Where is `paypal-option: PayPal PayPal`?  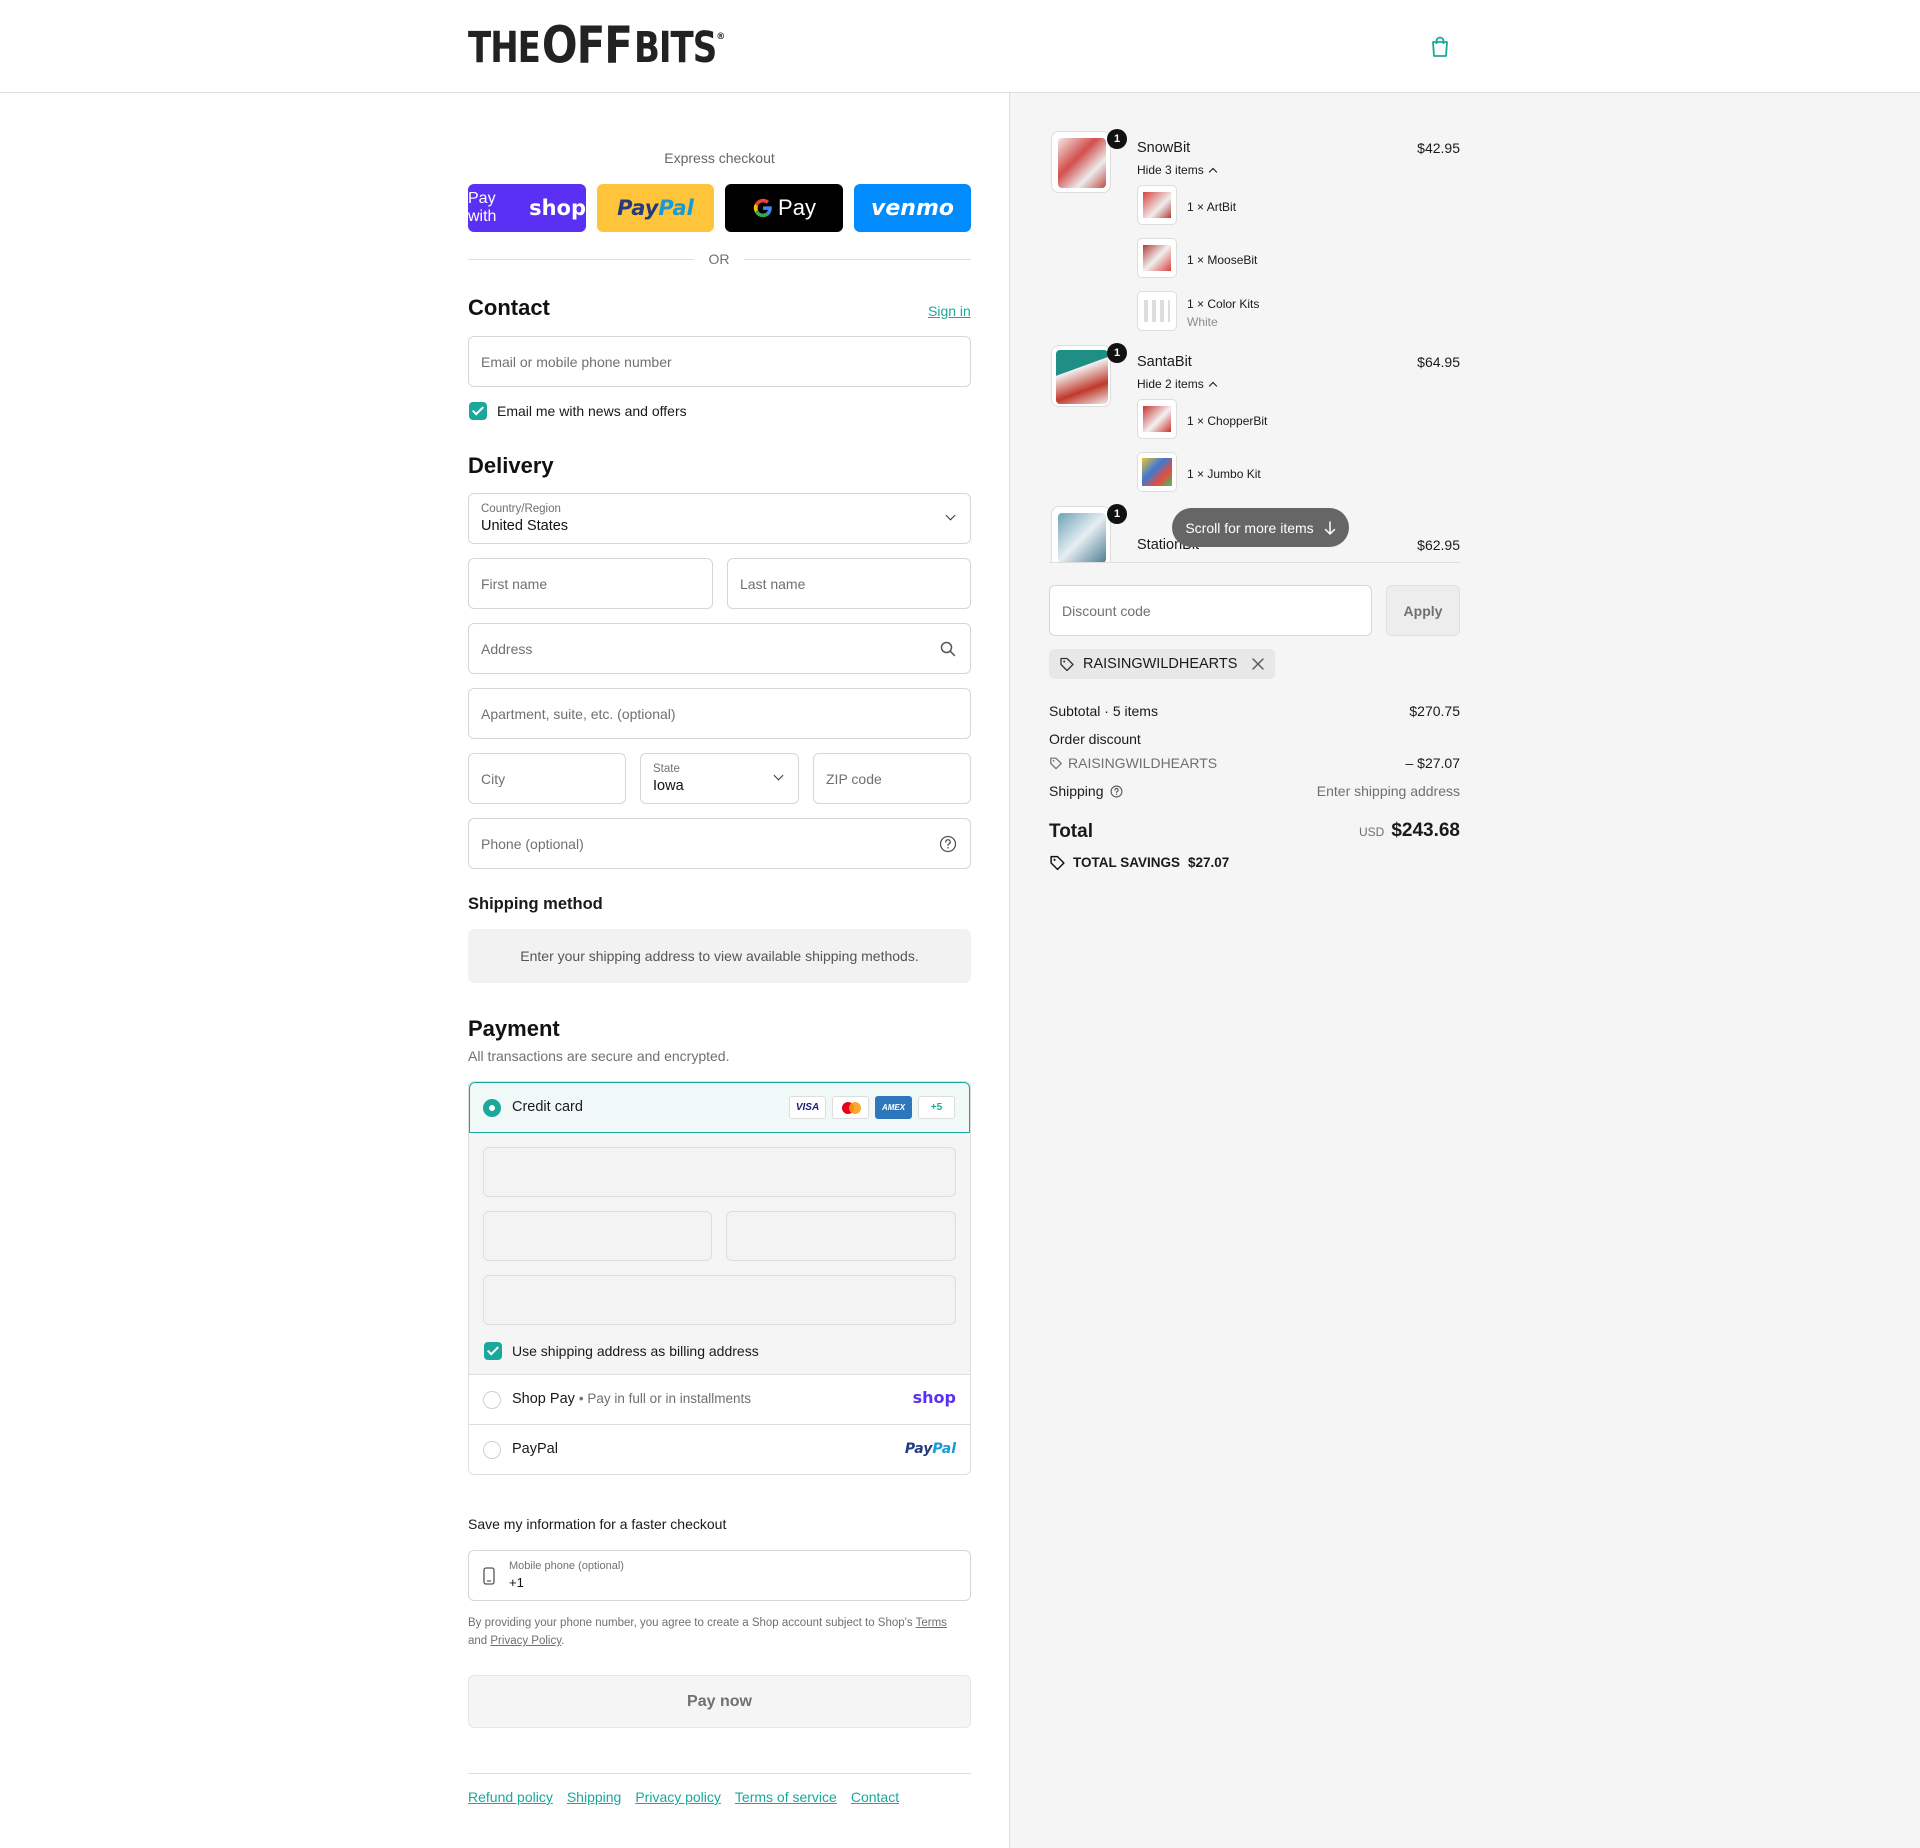
paypal-option: PayPal PayPal is located at coordinates (719, 1449).